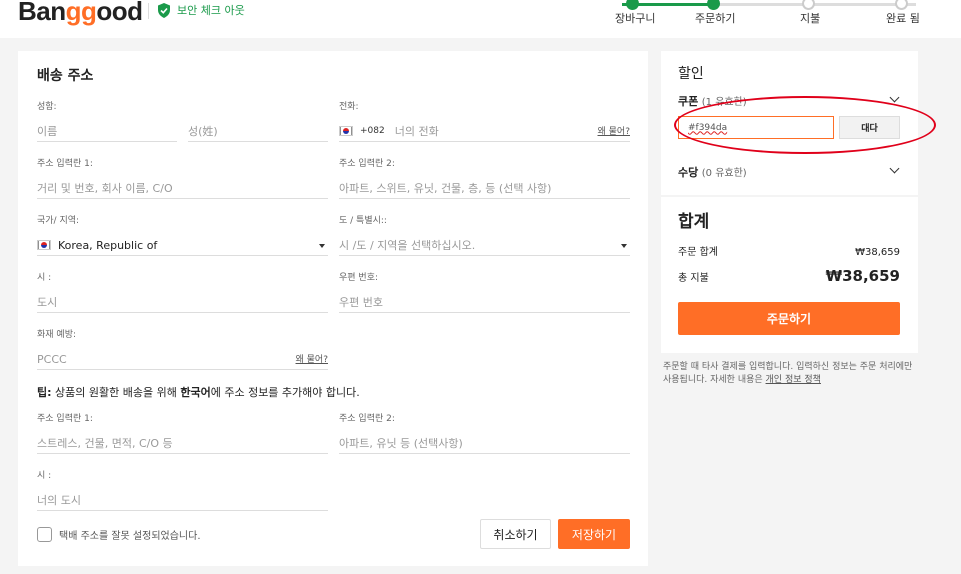  I want to click on city-input: 도시, so click(182, 302).